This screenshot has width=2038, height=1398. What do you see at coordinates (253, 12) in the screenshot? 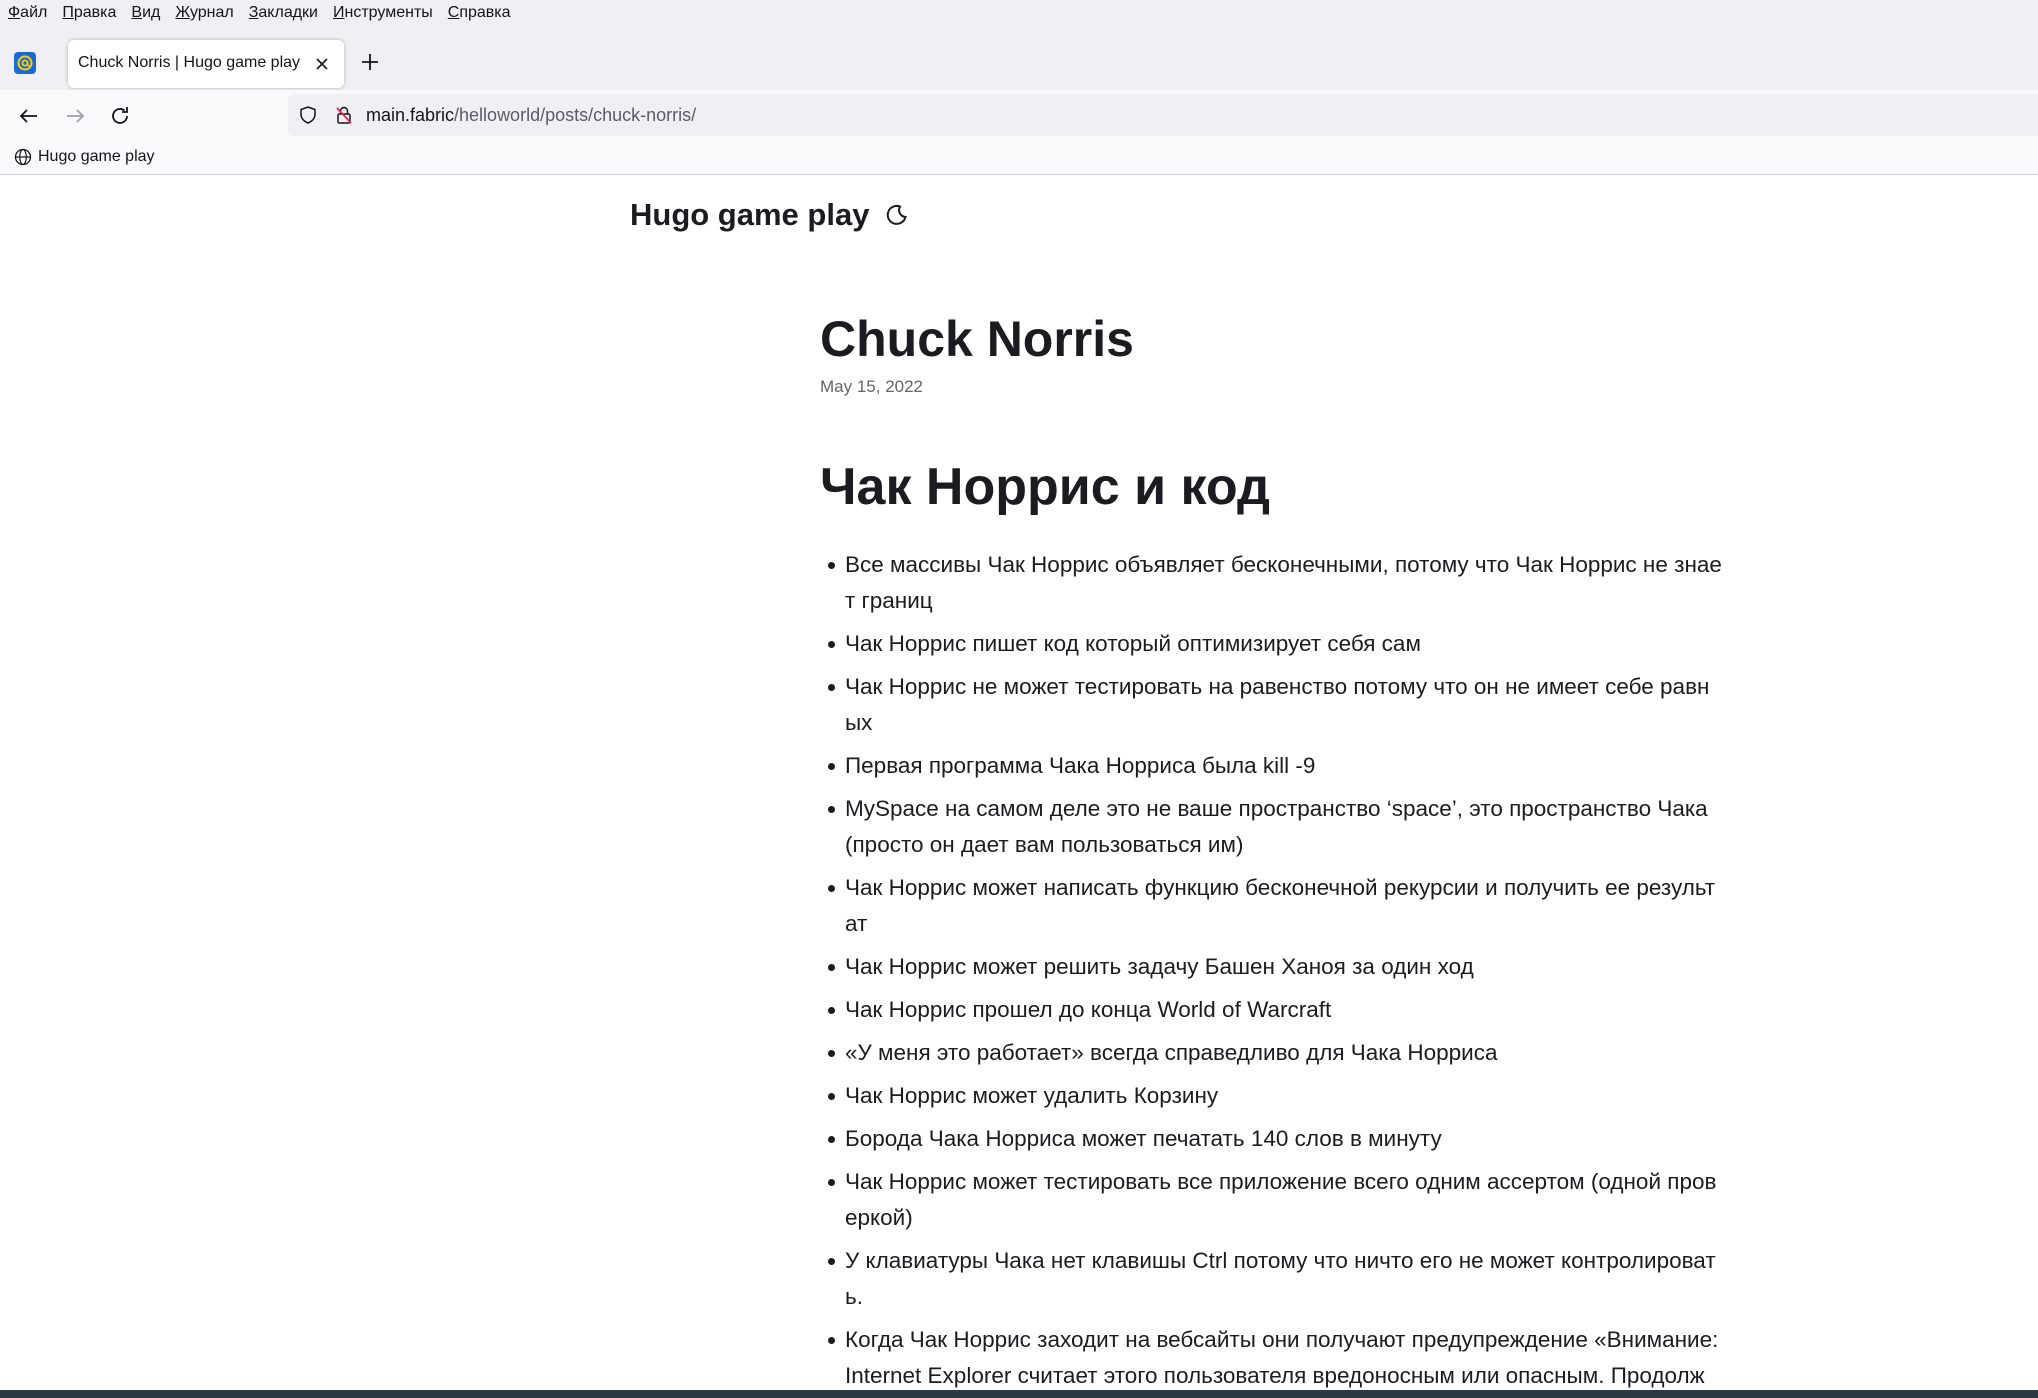
I see `menu-bookmarks-accel: З` at bounding box center [253, 12].